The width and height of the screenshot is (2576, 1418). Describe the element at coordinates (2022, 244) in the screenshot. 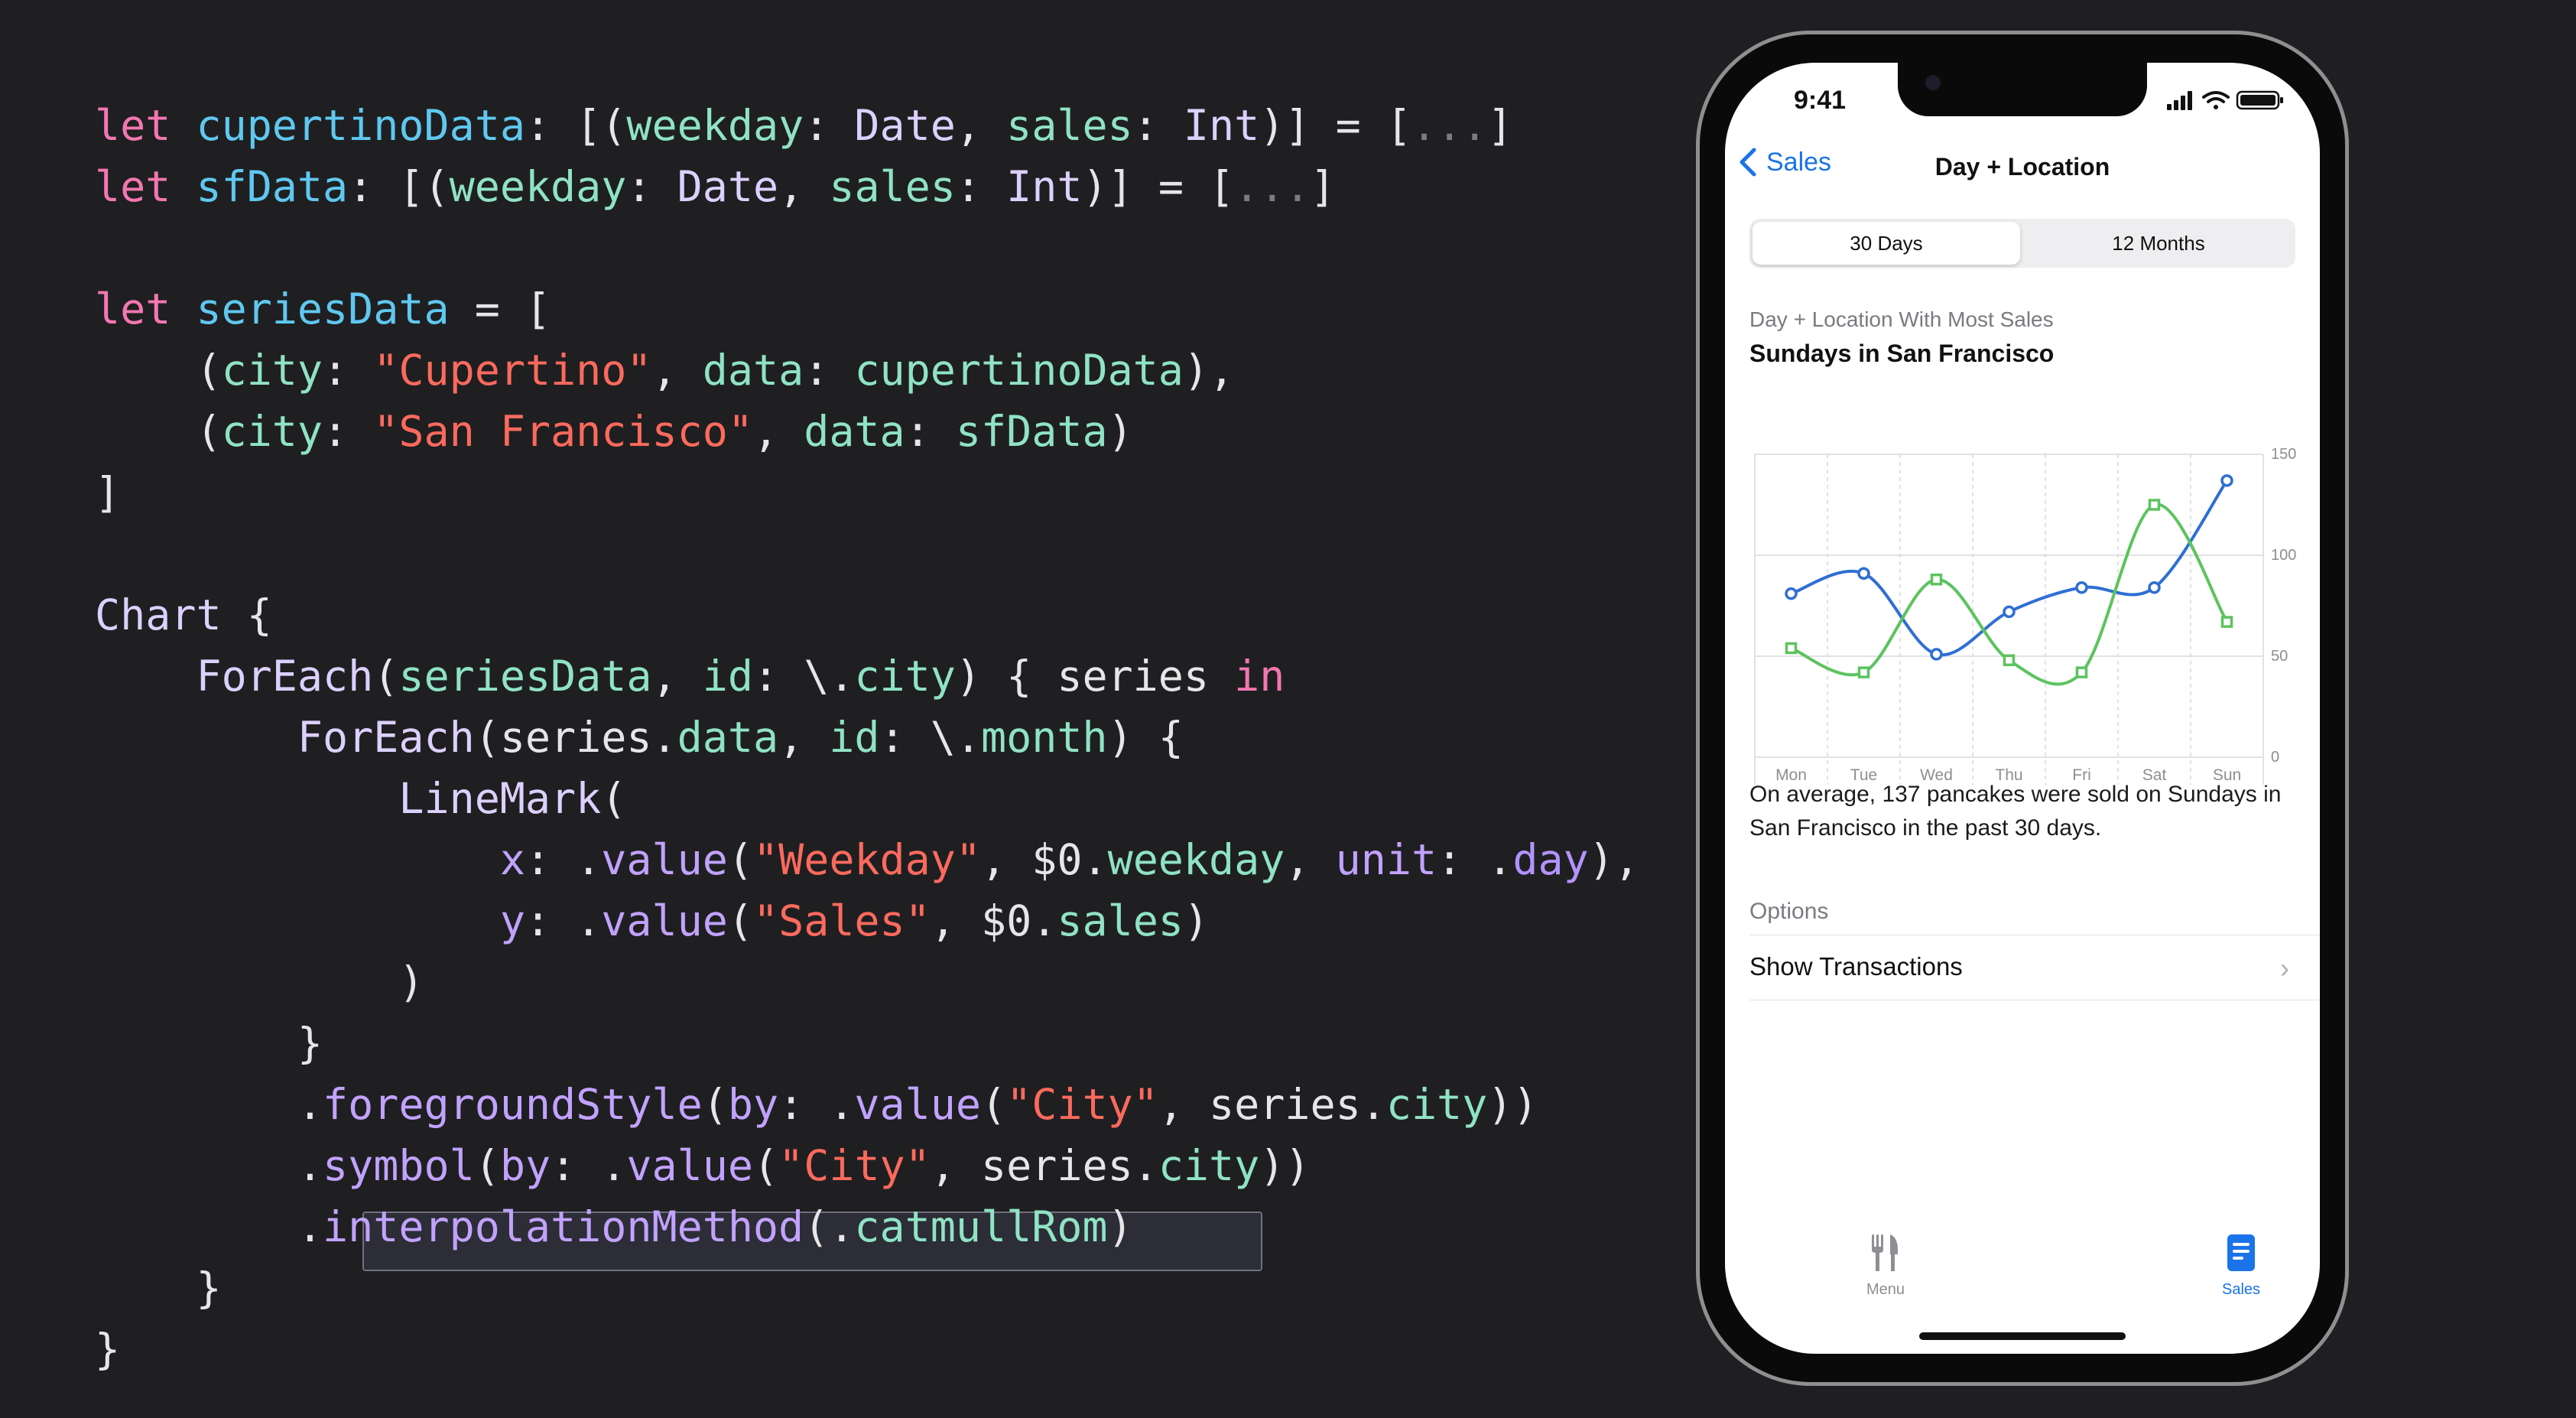

I see `segmented-control: 30 Days 12 Months` at that location.